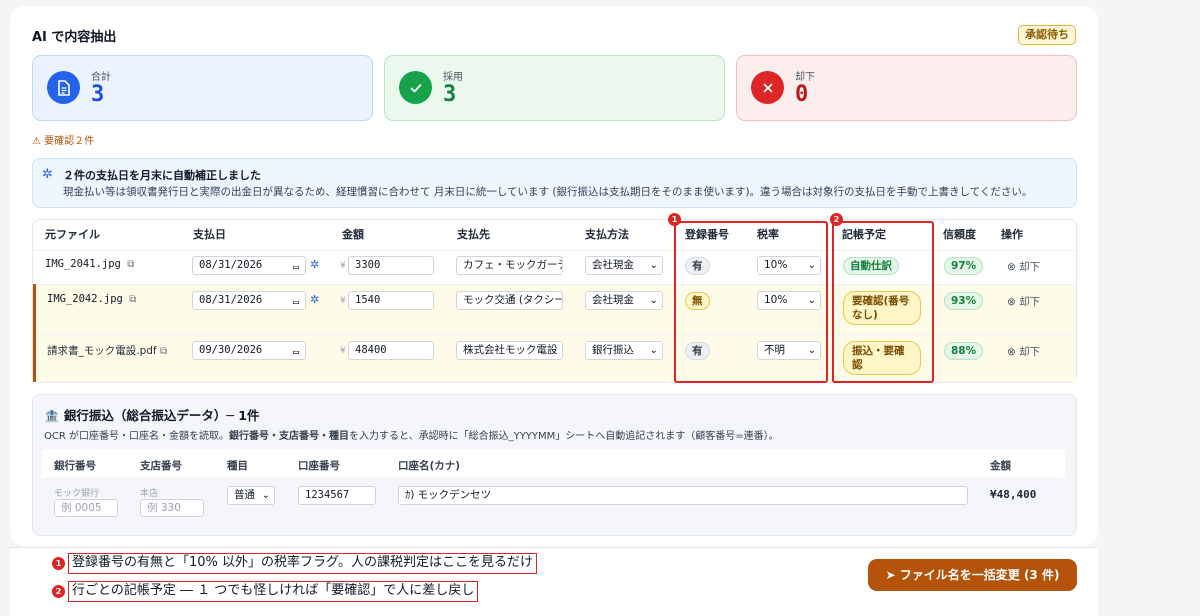 The image size is (1200, 616). Describe the element at coordinates (75, 466) in the screenshot. I see `bank-col-bank-no: 銀行番号` at that location.